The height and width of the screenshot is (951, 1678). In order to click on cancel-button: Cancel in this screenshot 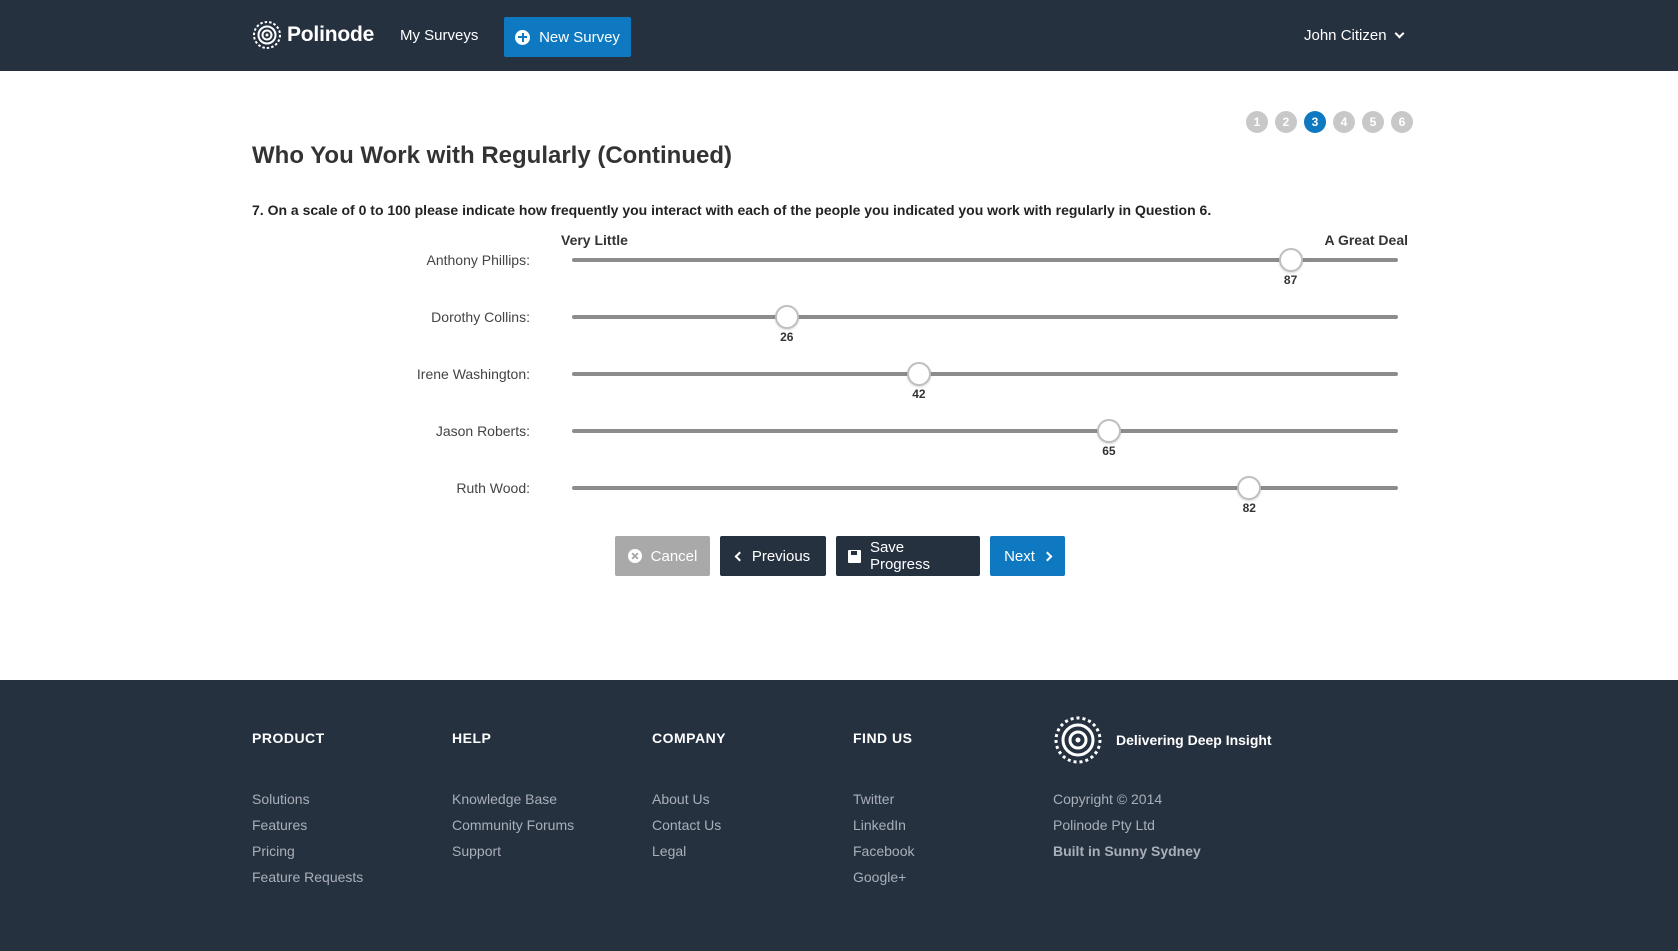, I will do `click(662, 556)`.